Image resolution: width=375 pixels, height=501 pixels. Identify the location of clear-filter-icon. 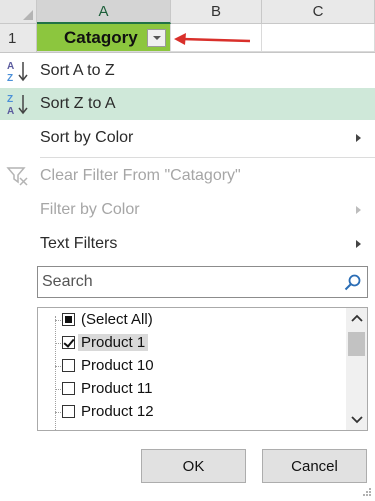
(17, 176).